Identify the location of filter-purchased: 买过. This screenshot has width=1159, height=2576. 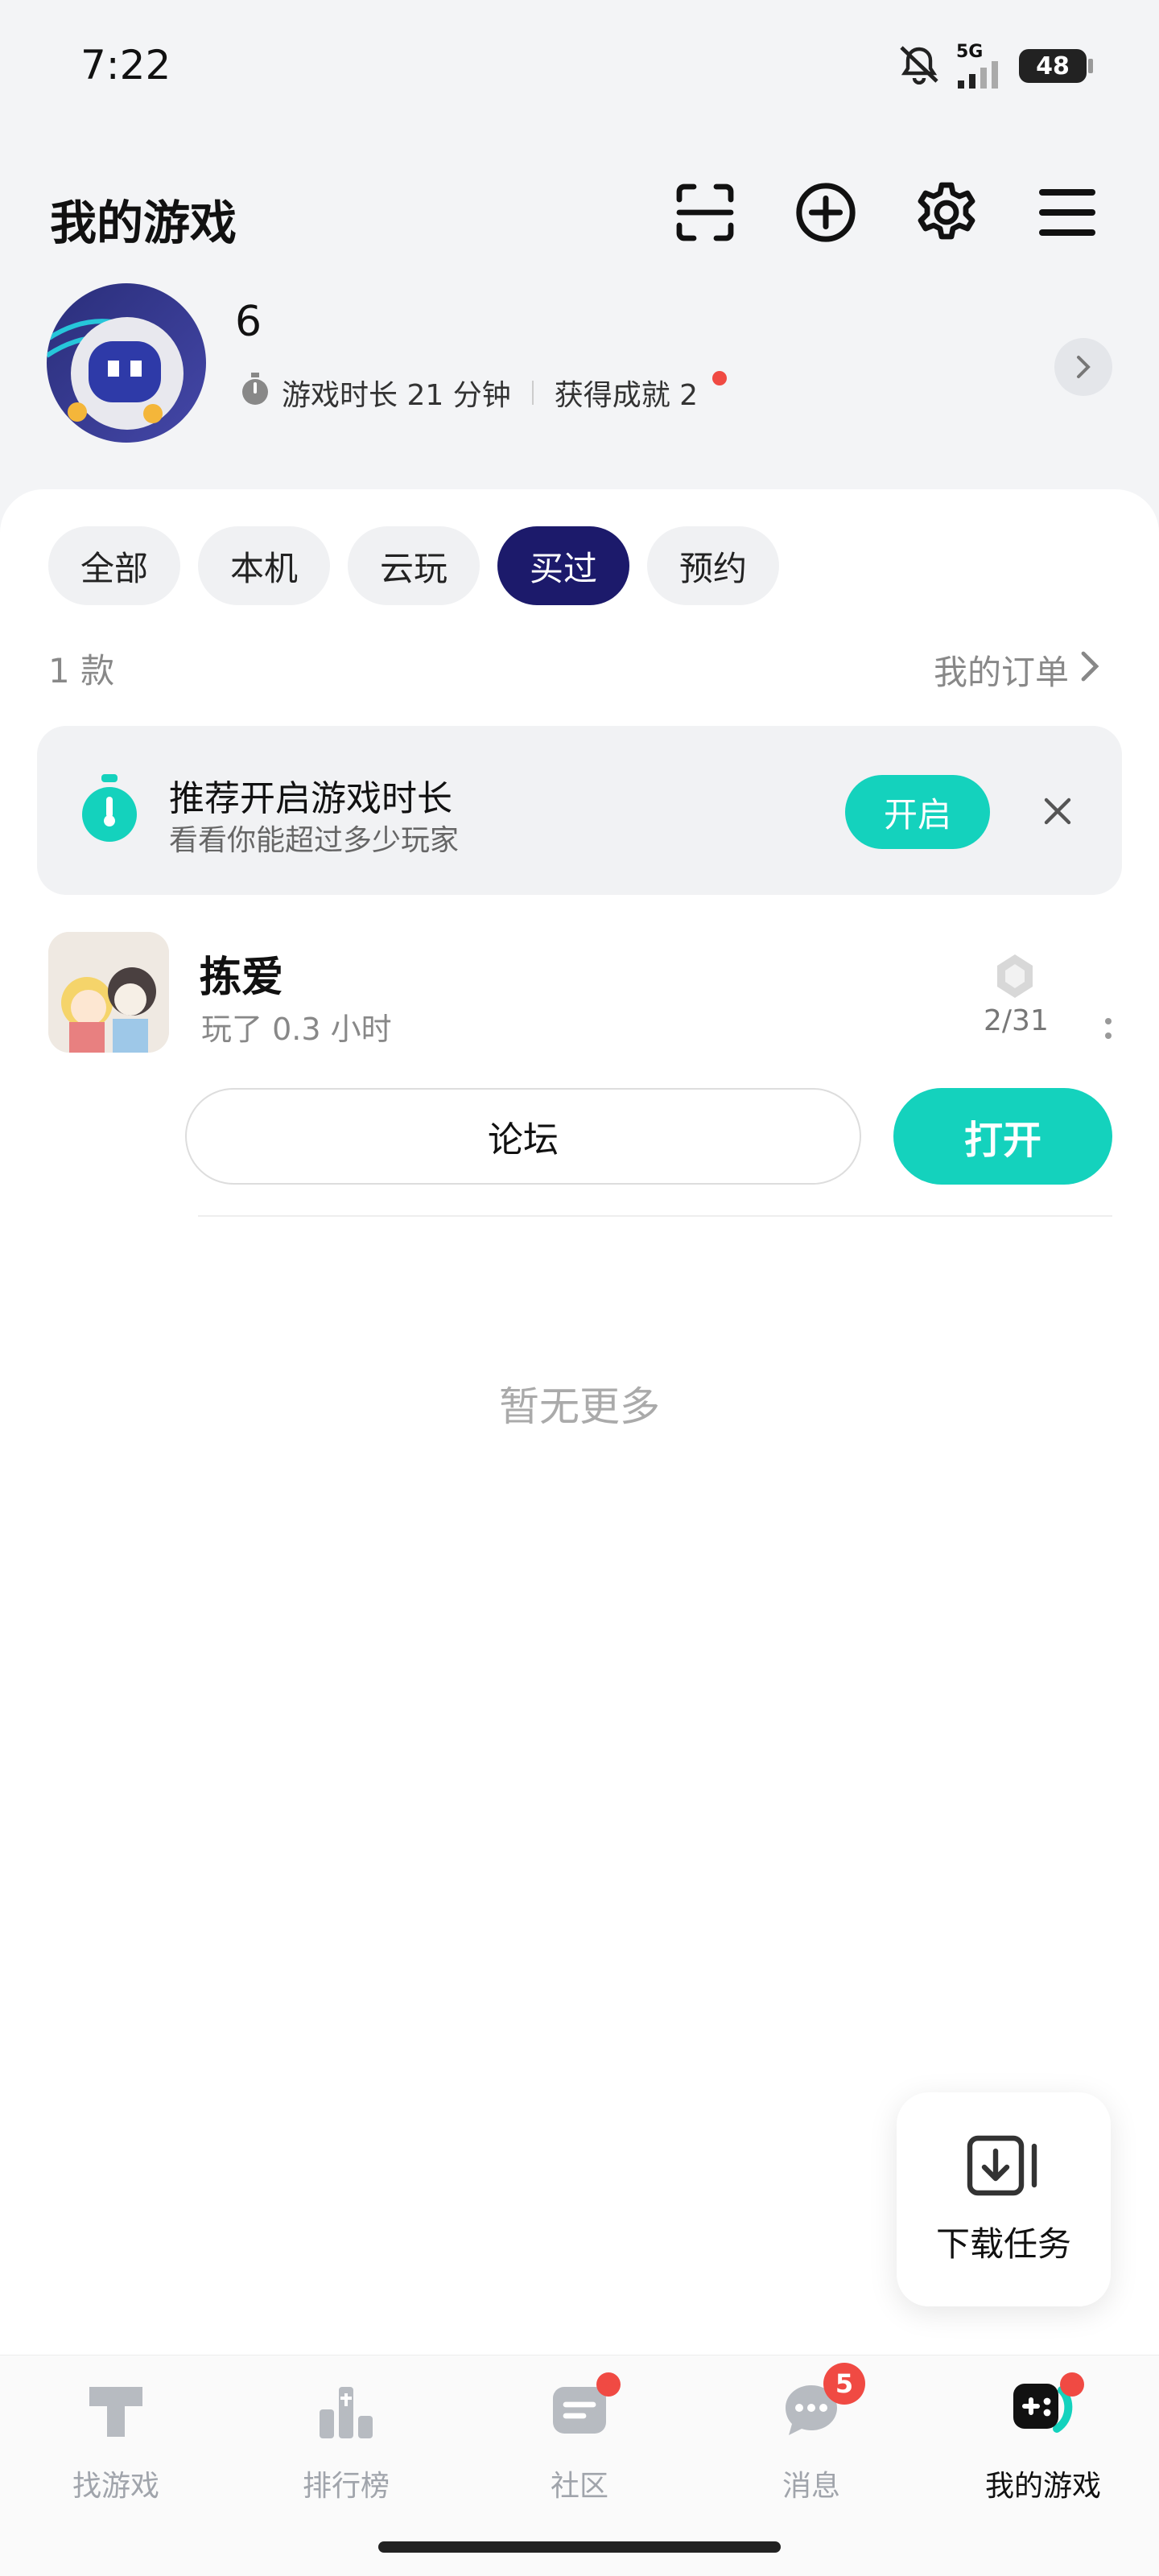
(563, 565).